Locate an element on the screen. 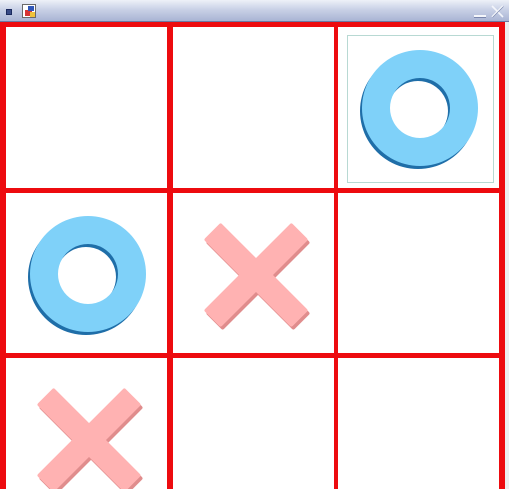  board-cell-r2-c2 is located at coordinates (253, 273).